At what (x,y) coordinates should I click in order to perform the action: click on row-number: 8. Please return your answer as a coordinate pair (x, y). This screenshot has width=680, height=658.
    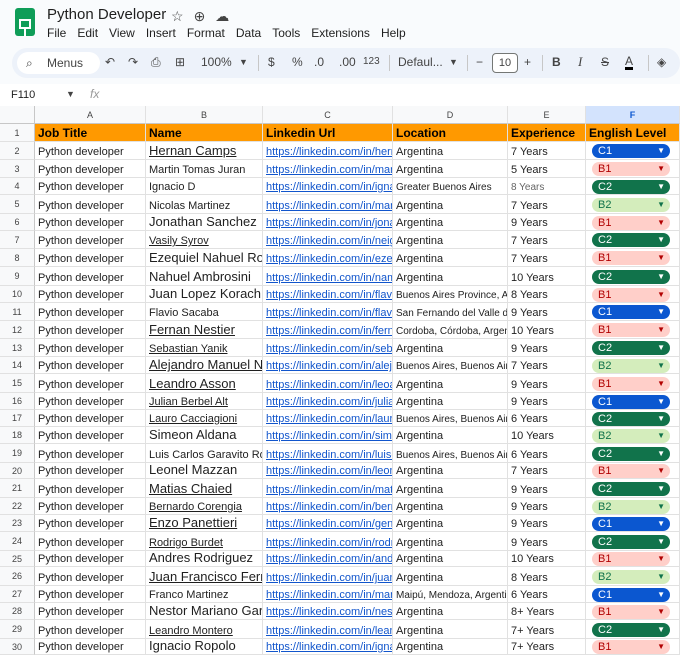
    Looking at the image, I should click on (17, 258).